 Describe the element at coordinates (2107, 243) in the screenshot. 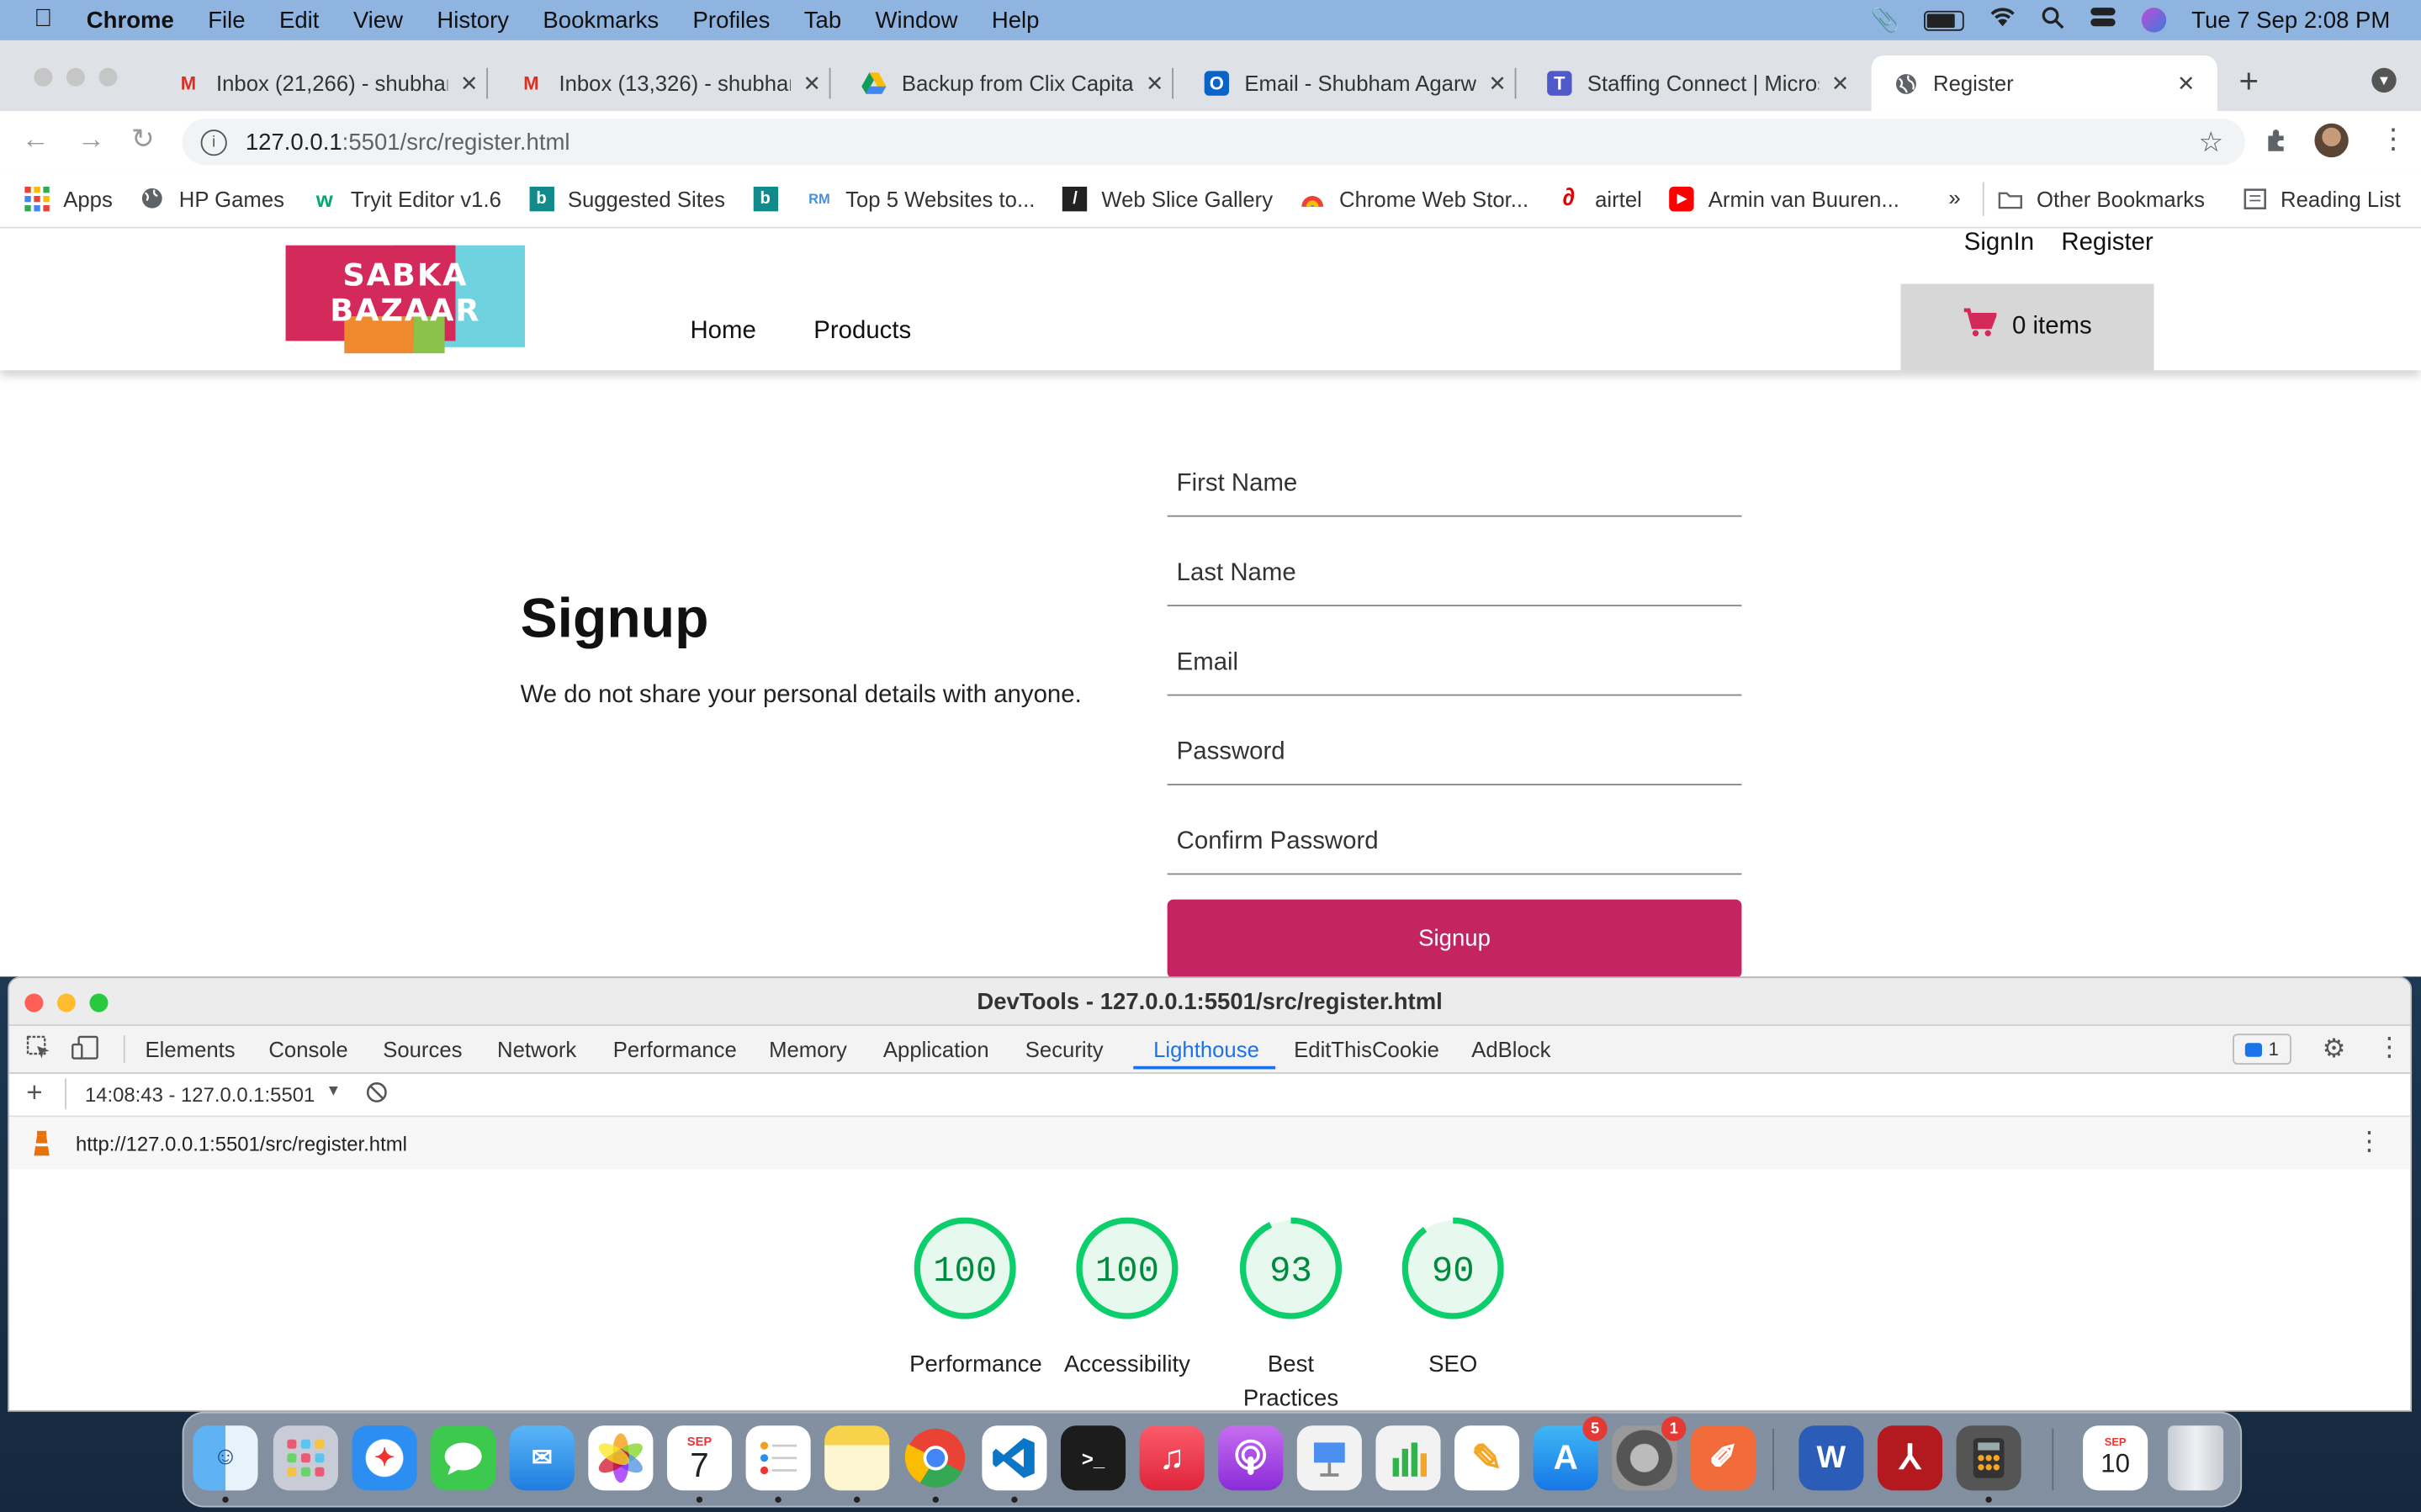

I see `register-link: Register` at that location.